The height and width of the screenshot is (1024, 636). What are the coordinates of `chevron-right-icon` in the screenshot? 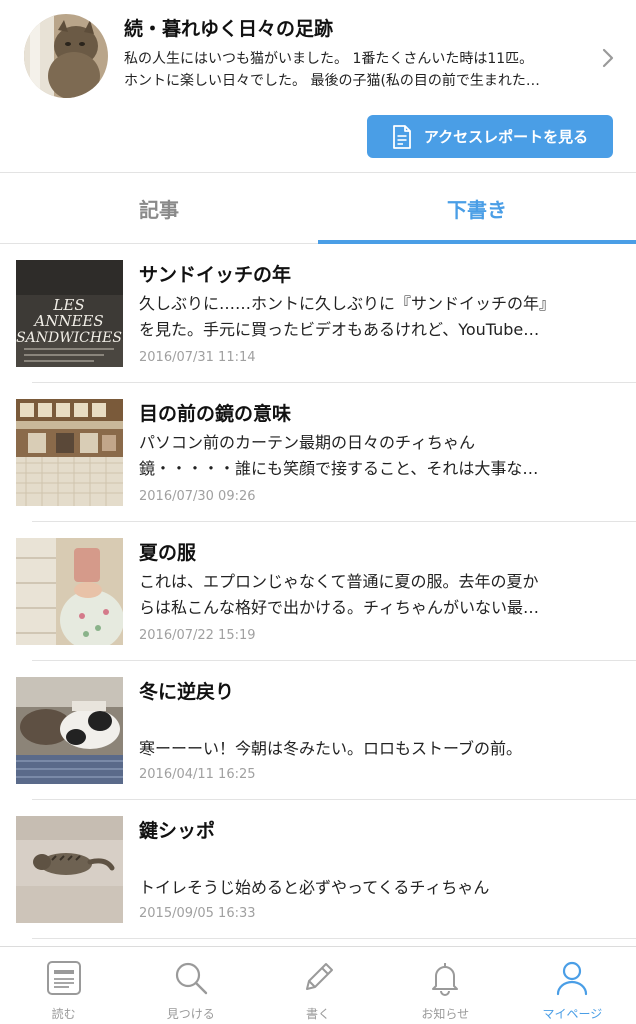 It's located at (608, 58).